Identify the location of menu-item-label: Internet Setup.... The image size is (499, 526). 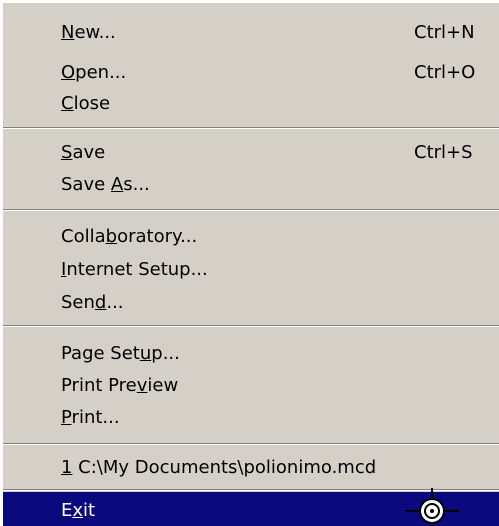
(134, 269).